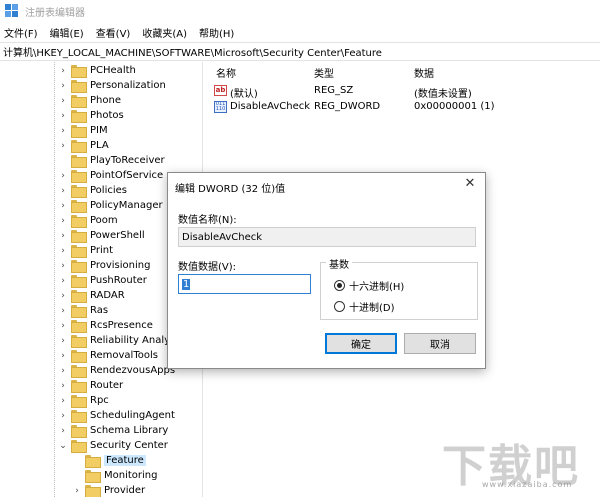 This screenshot has width=600, height=497. Describe the element at coordinates (22, 32) in the screenshot. I see `menu-file: 文件(F)` at that location.